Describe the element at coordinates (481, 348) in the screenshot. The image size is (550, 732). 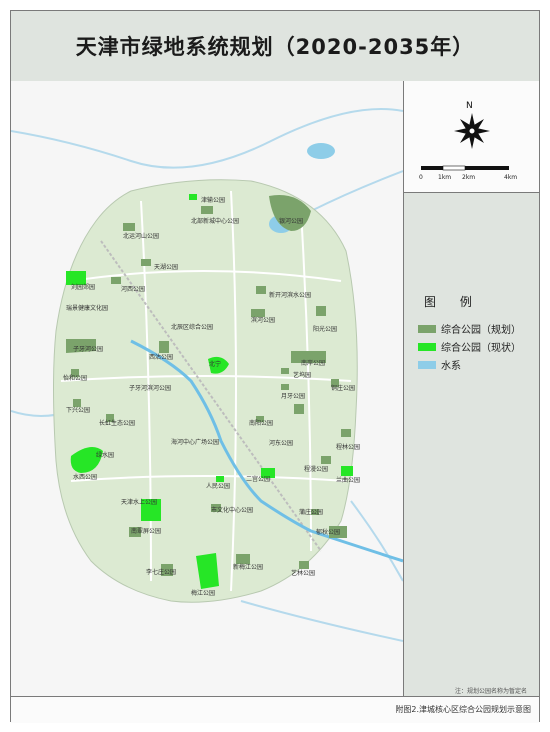
I see `legend-label-existing: 综合公园（现状）` at that location.